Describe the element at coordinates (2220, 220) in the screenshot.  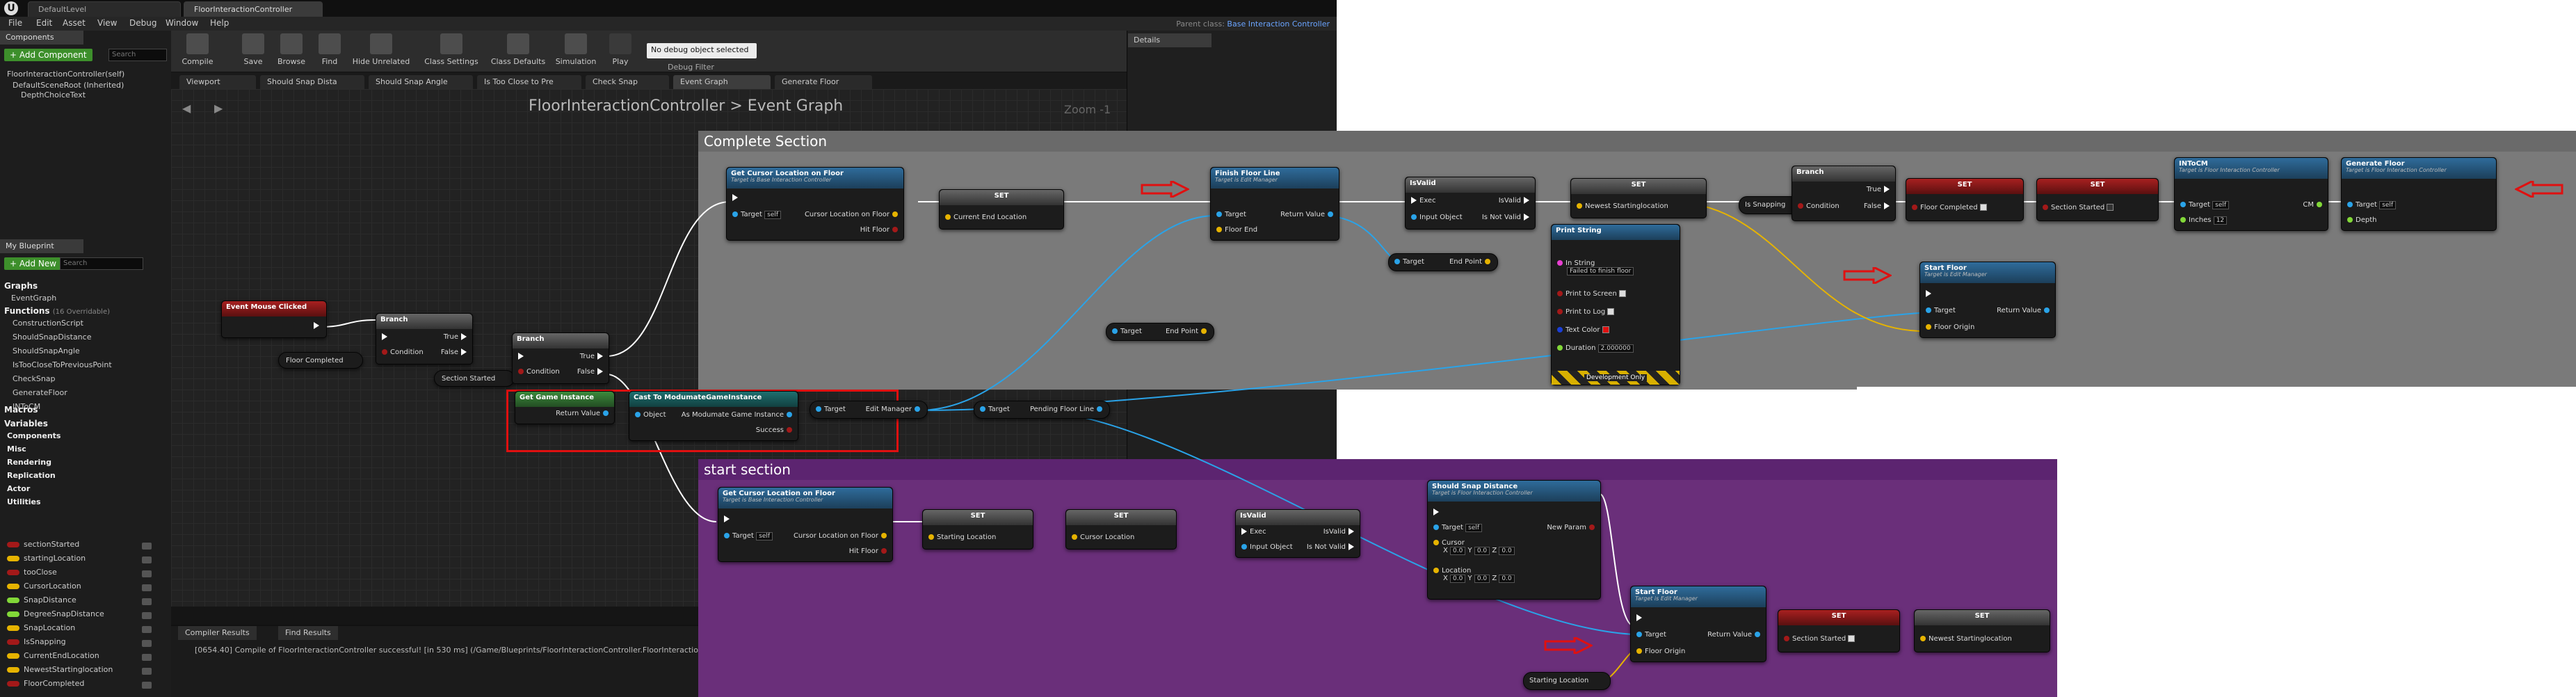
I see `inches-value: 12` at that location.